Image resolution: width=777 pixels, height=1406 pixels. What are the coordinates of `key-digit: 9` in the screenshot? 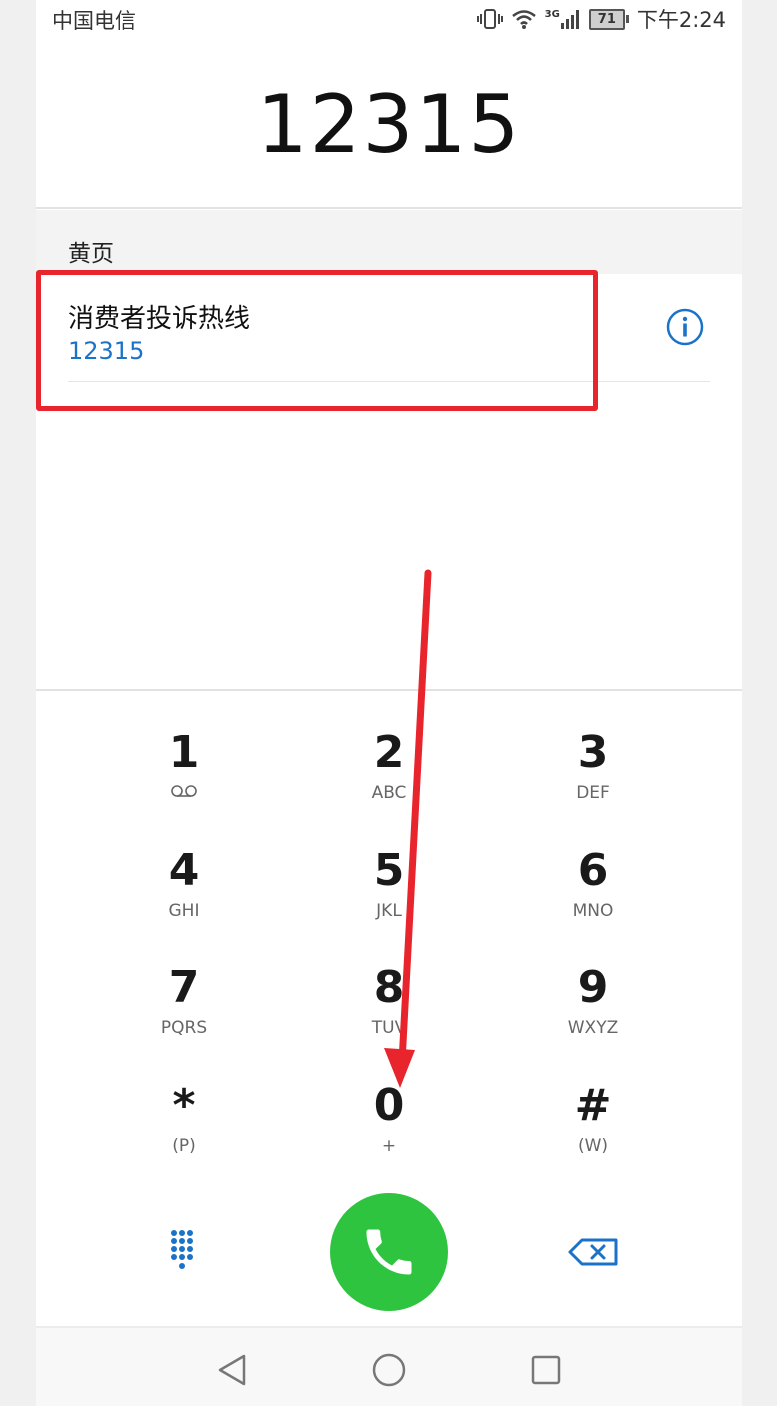 It's located at (593, 987).